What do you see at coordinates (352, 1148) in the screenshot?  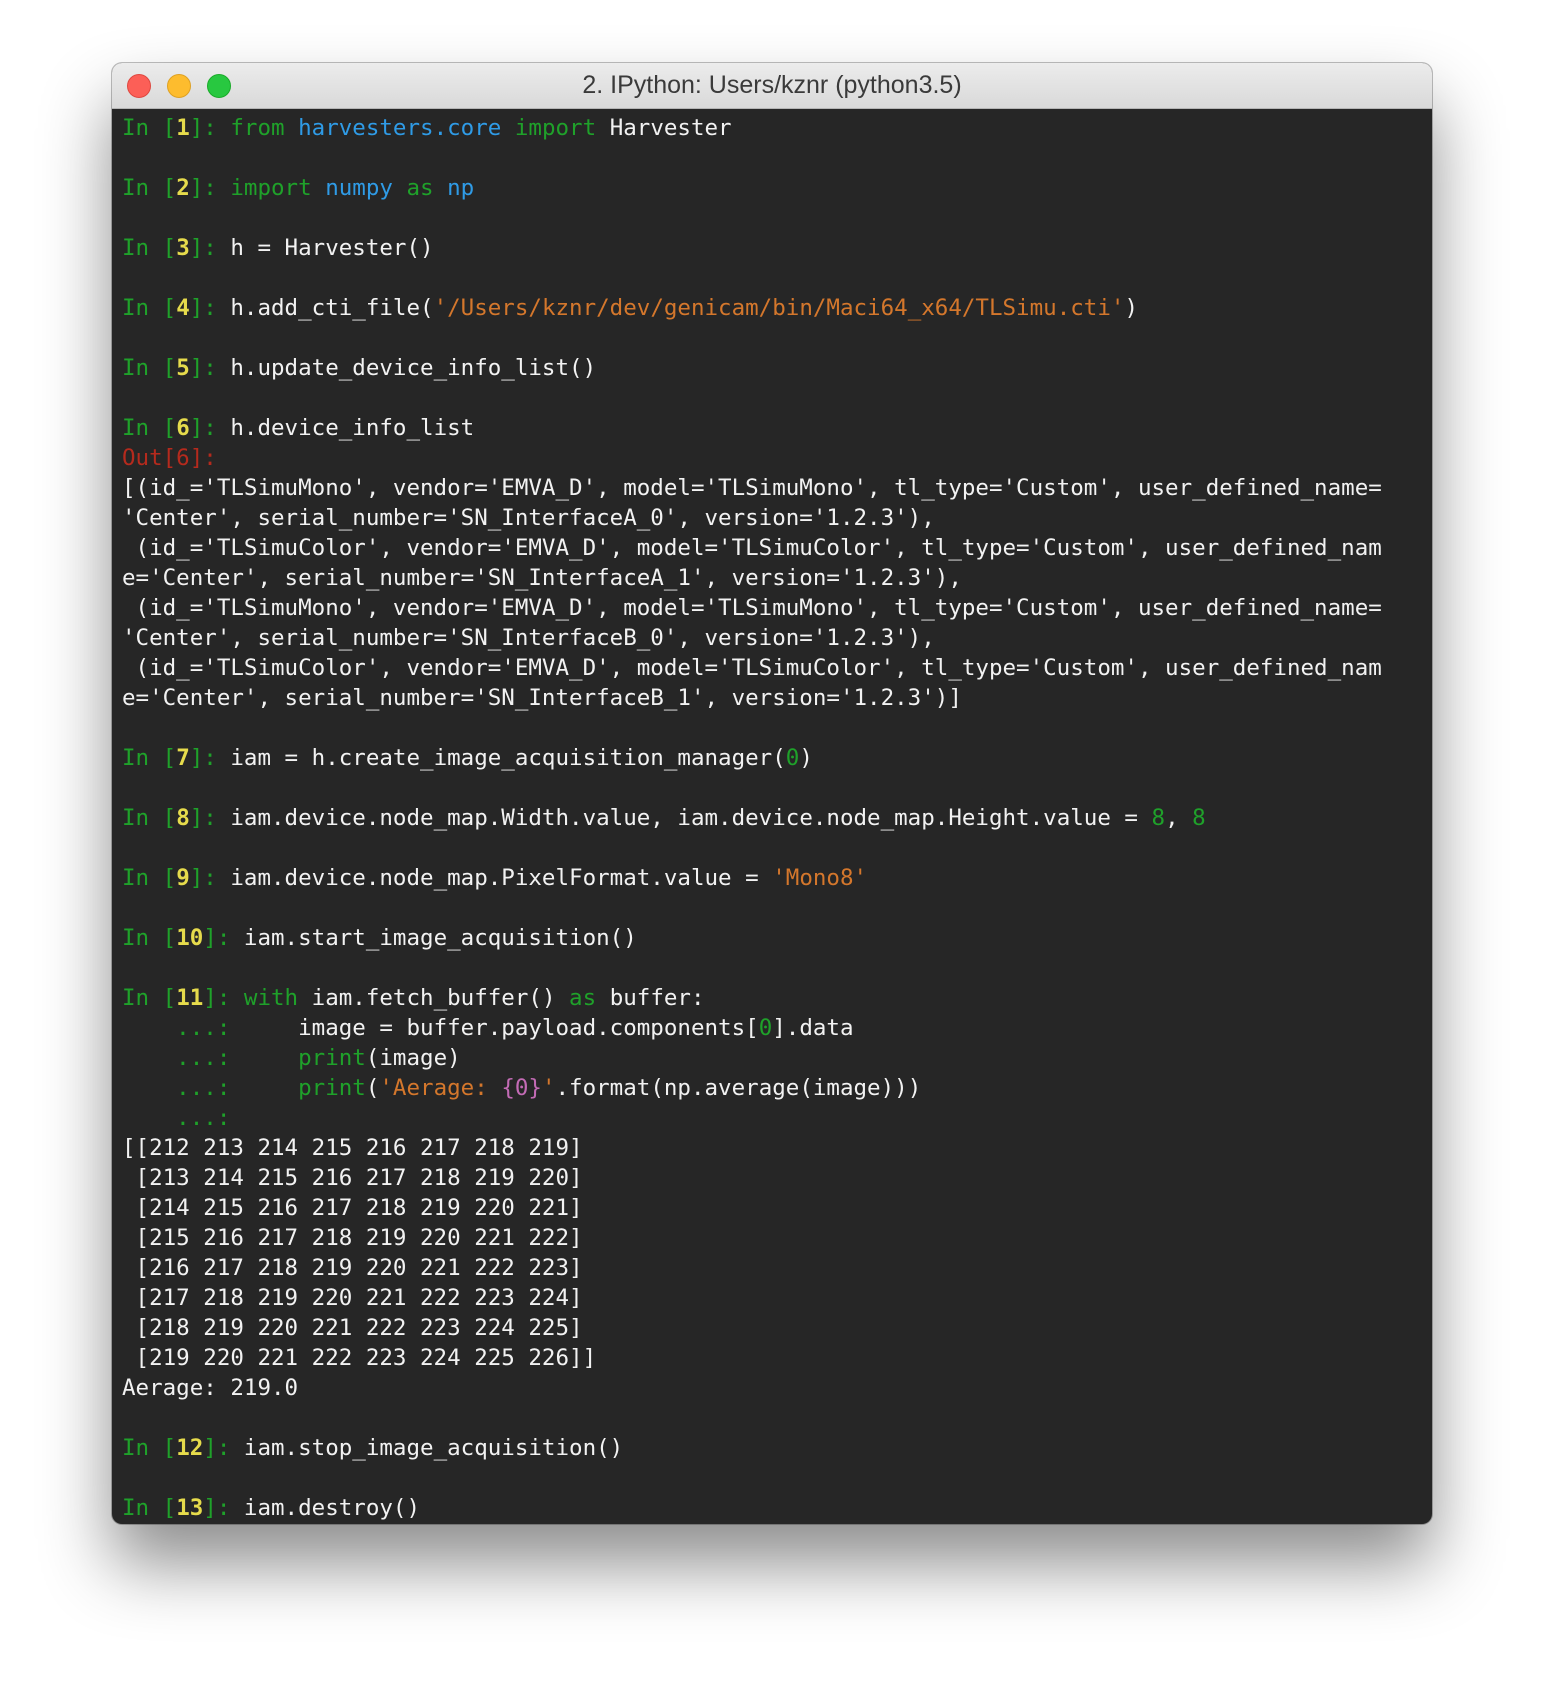 I see `terminal-text-segment: [[212 213 214 215 216 217 218 219]` at bounding box center [352, 1148].